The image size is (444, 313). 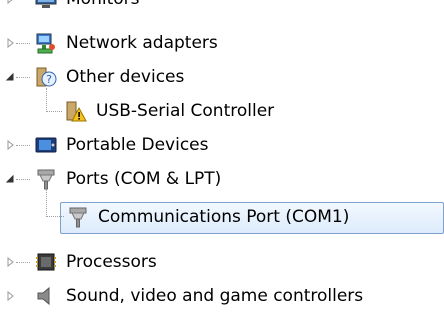 What do you see at coordinates (111, 262) in the screenshot?
I see `tree-item-label: Processors` at bounding box center [111, 262].